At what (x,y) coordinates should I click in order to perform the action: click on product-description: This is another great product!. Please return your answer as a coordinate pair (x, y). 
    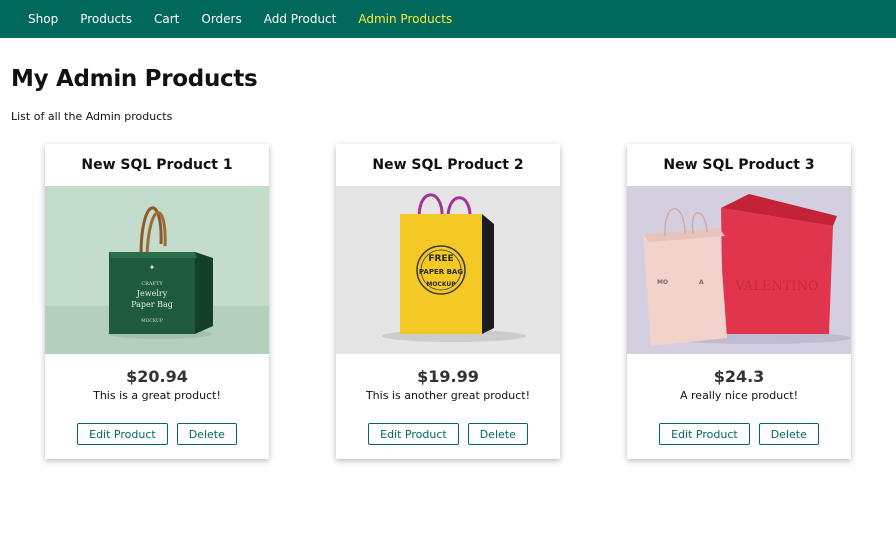
    Looking at the image, I should click on (448, 395).